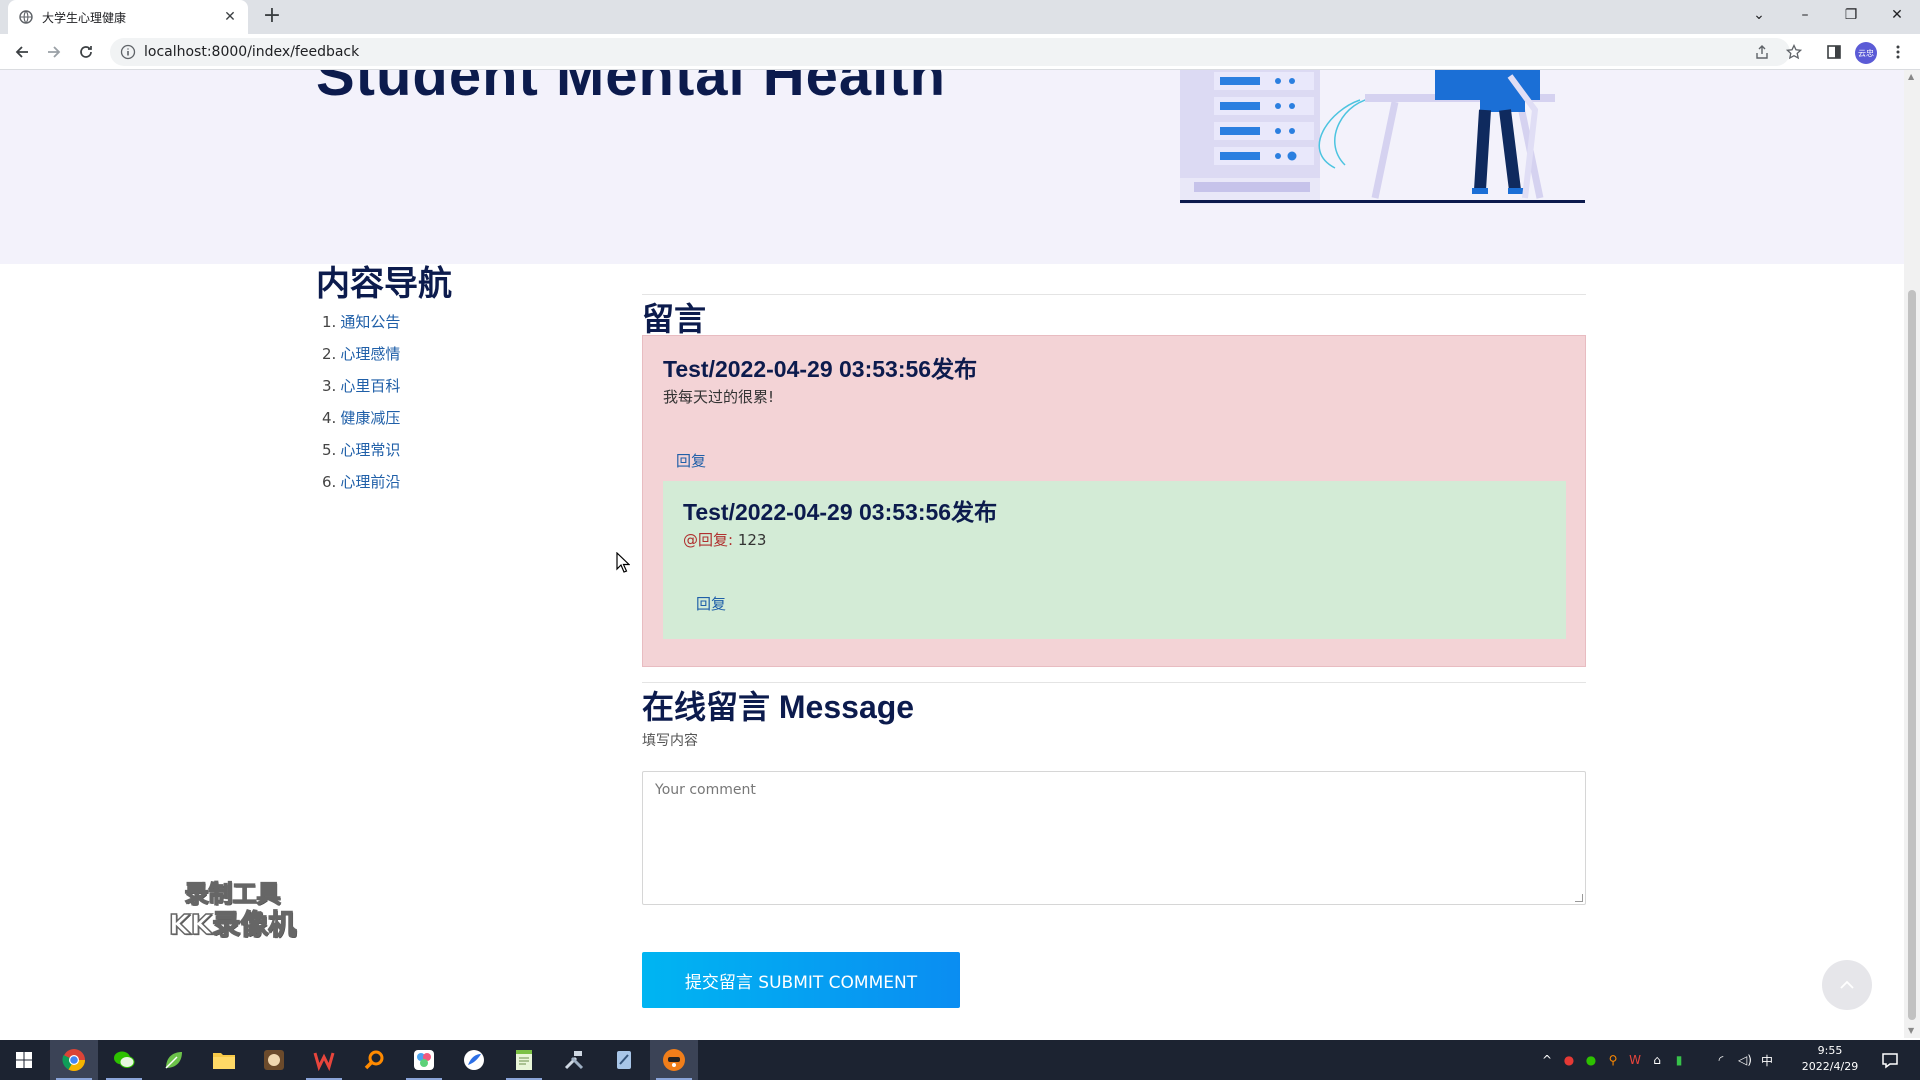 The width and height of the screenshot is (1920, 1080). What do you see at coordinates (370, 450) in the screenshot?
I see `nav-link-common-knowledge: 心理常识` at bounding box center [370, 450].